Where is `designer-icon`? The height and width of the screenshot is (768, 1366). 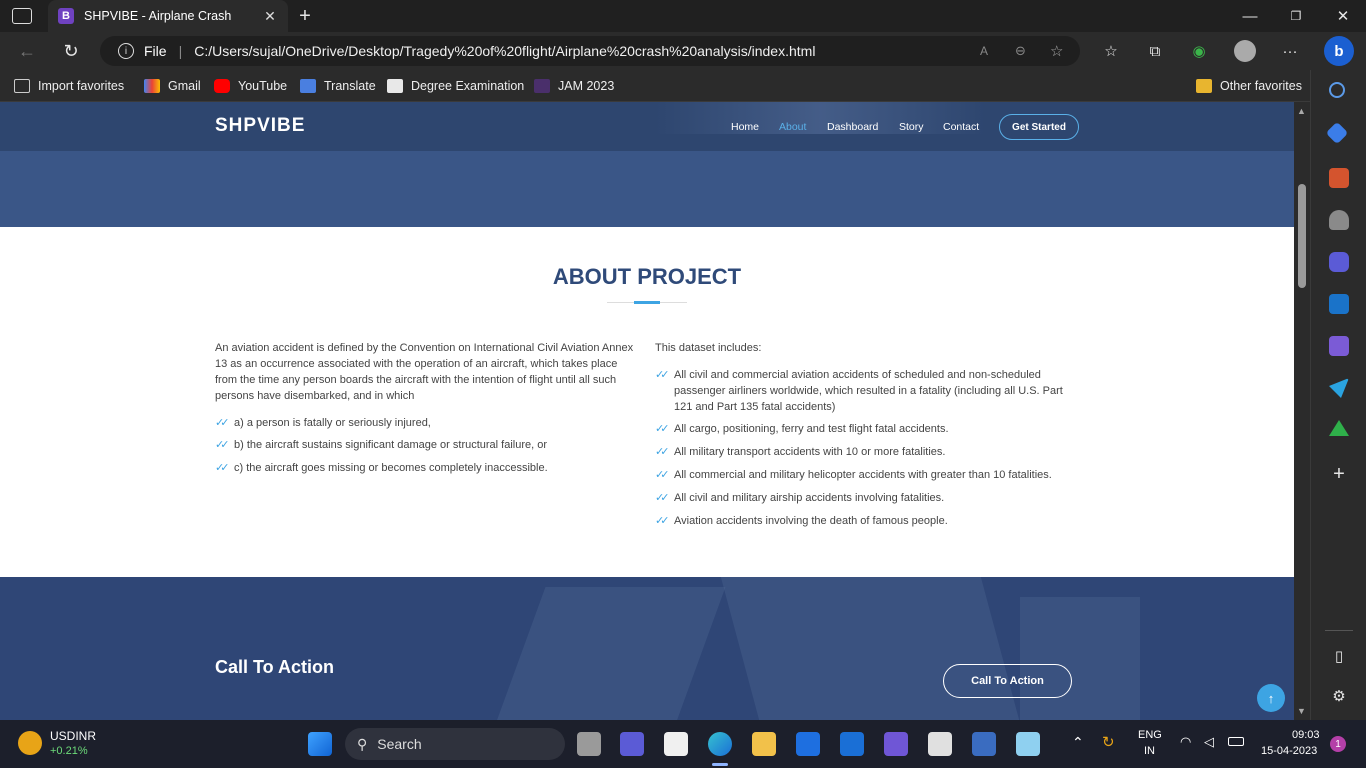 designer-icon is located at coordinates (1339, 346).